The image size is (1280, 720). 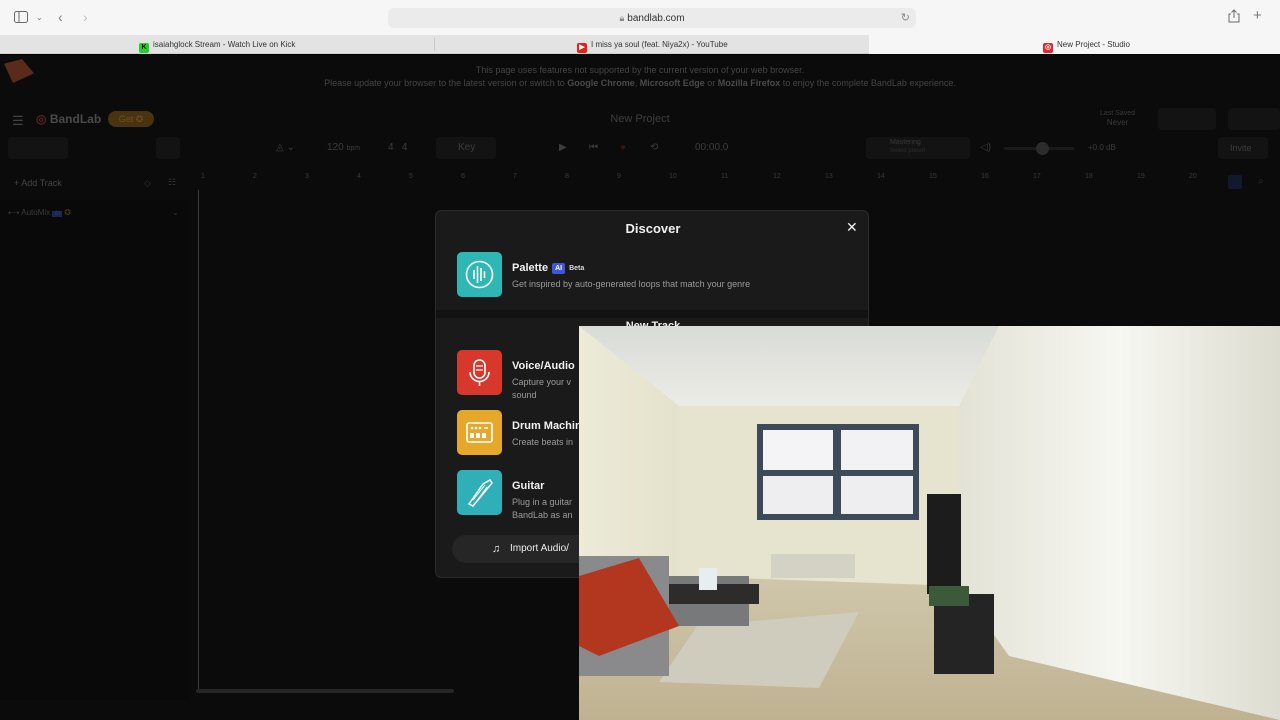 What do you see at coordinates (852, 227) in the screenshot?
I see `close-icon: ✕` at bounding box center [852, 227].